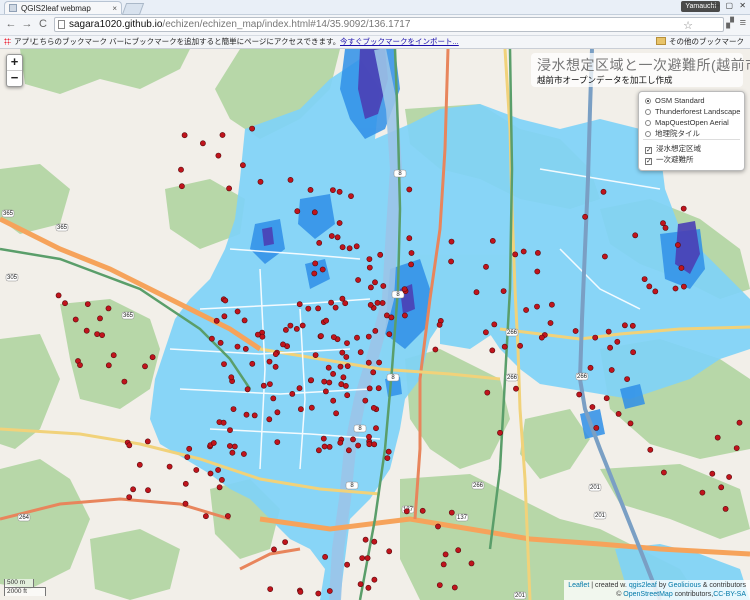 This screenshot has height=600, width=750. What do you see at coordinates (27, 24) in the screenshot?
I see `forward-icon: →` at bounding box center [27, 24].